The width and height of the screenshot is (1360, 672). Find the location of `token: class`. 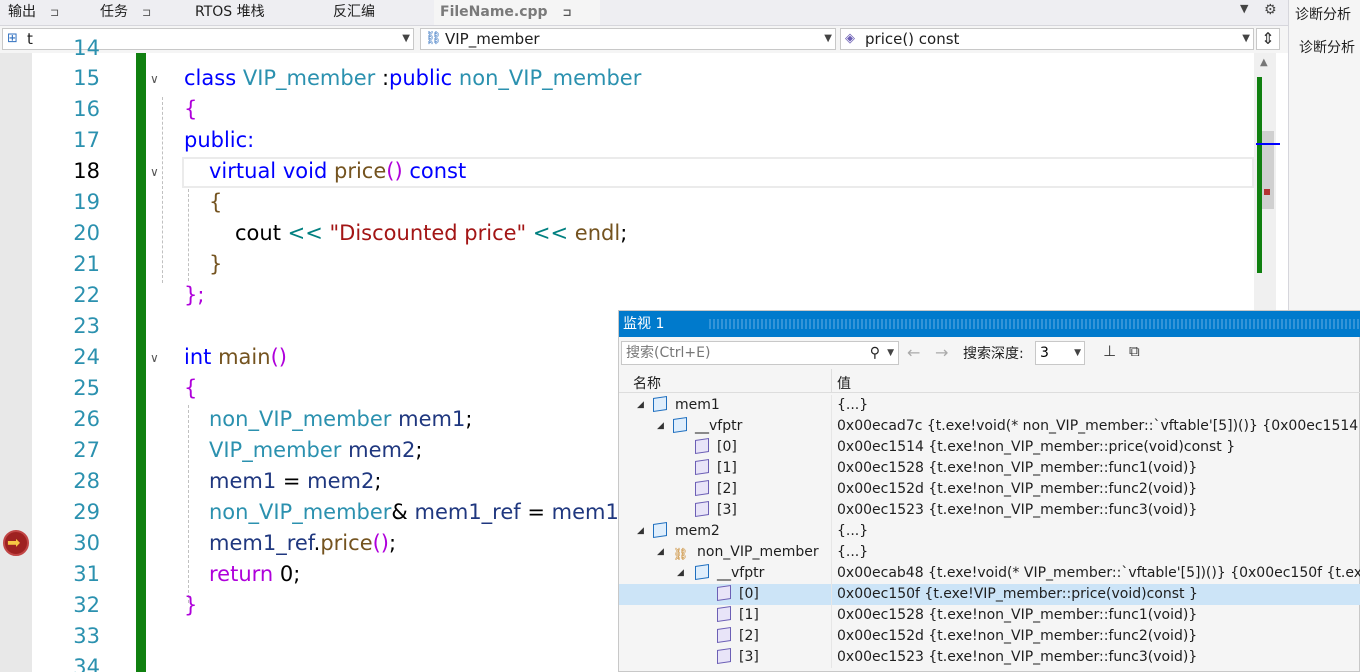

token: class is located at coordinates (210, 78).